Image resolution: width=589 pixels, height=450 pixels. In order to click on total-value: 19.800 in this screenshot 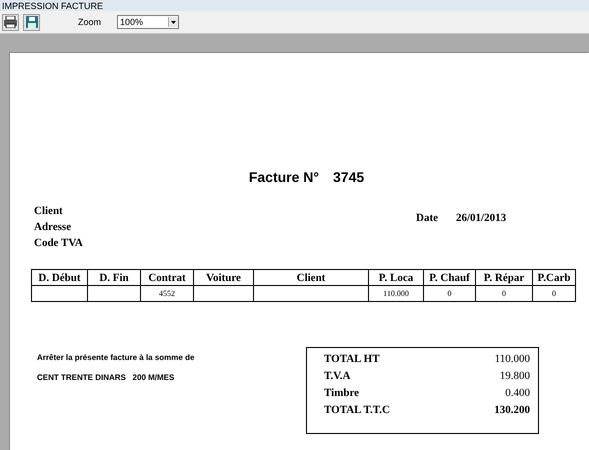, I will do `click(515, 376)`.